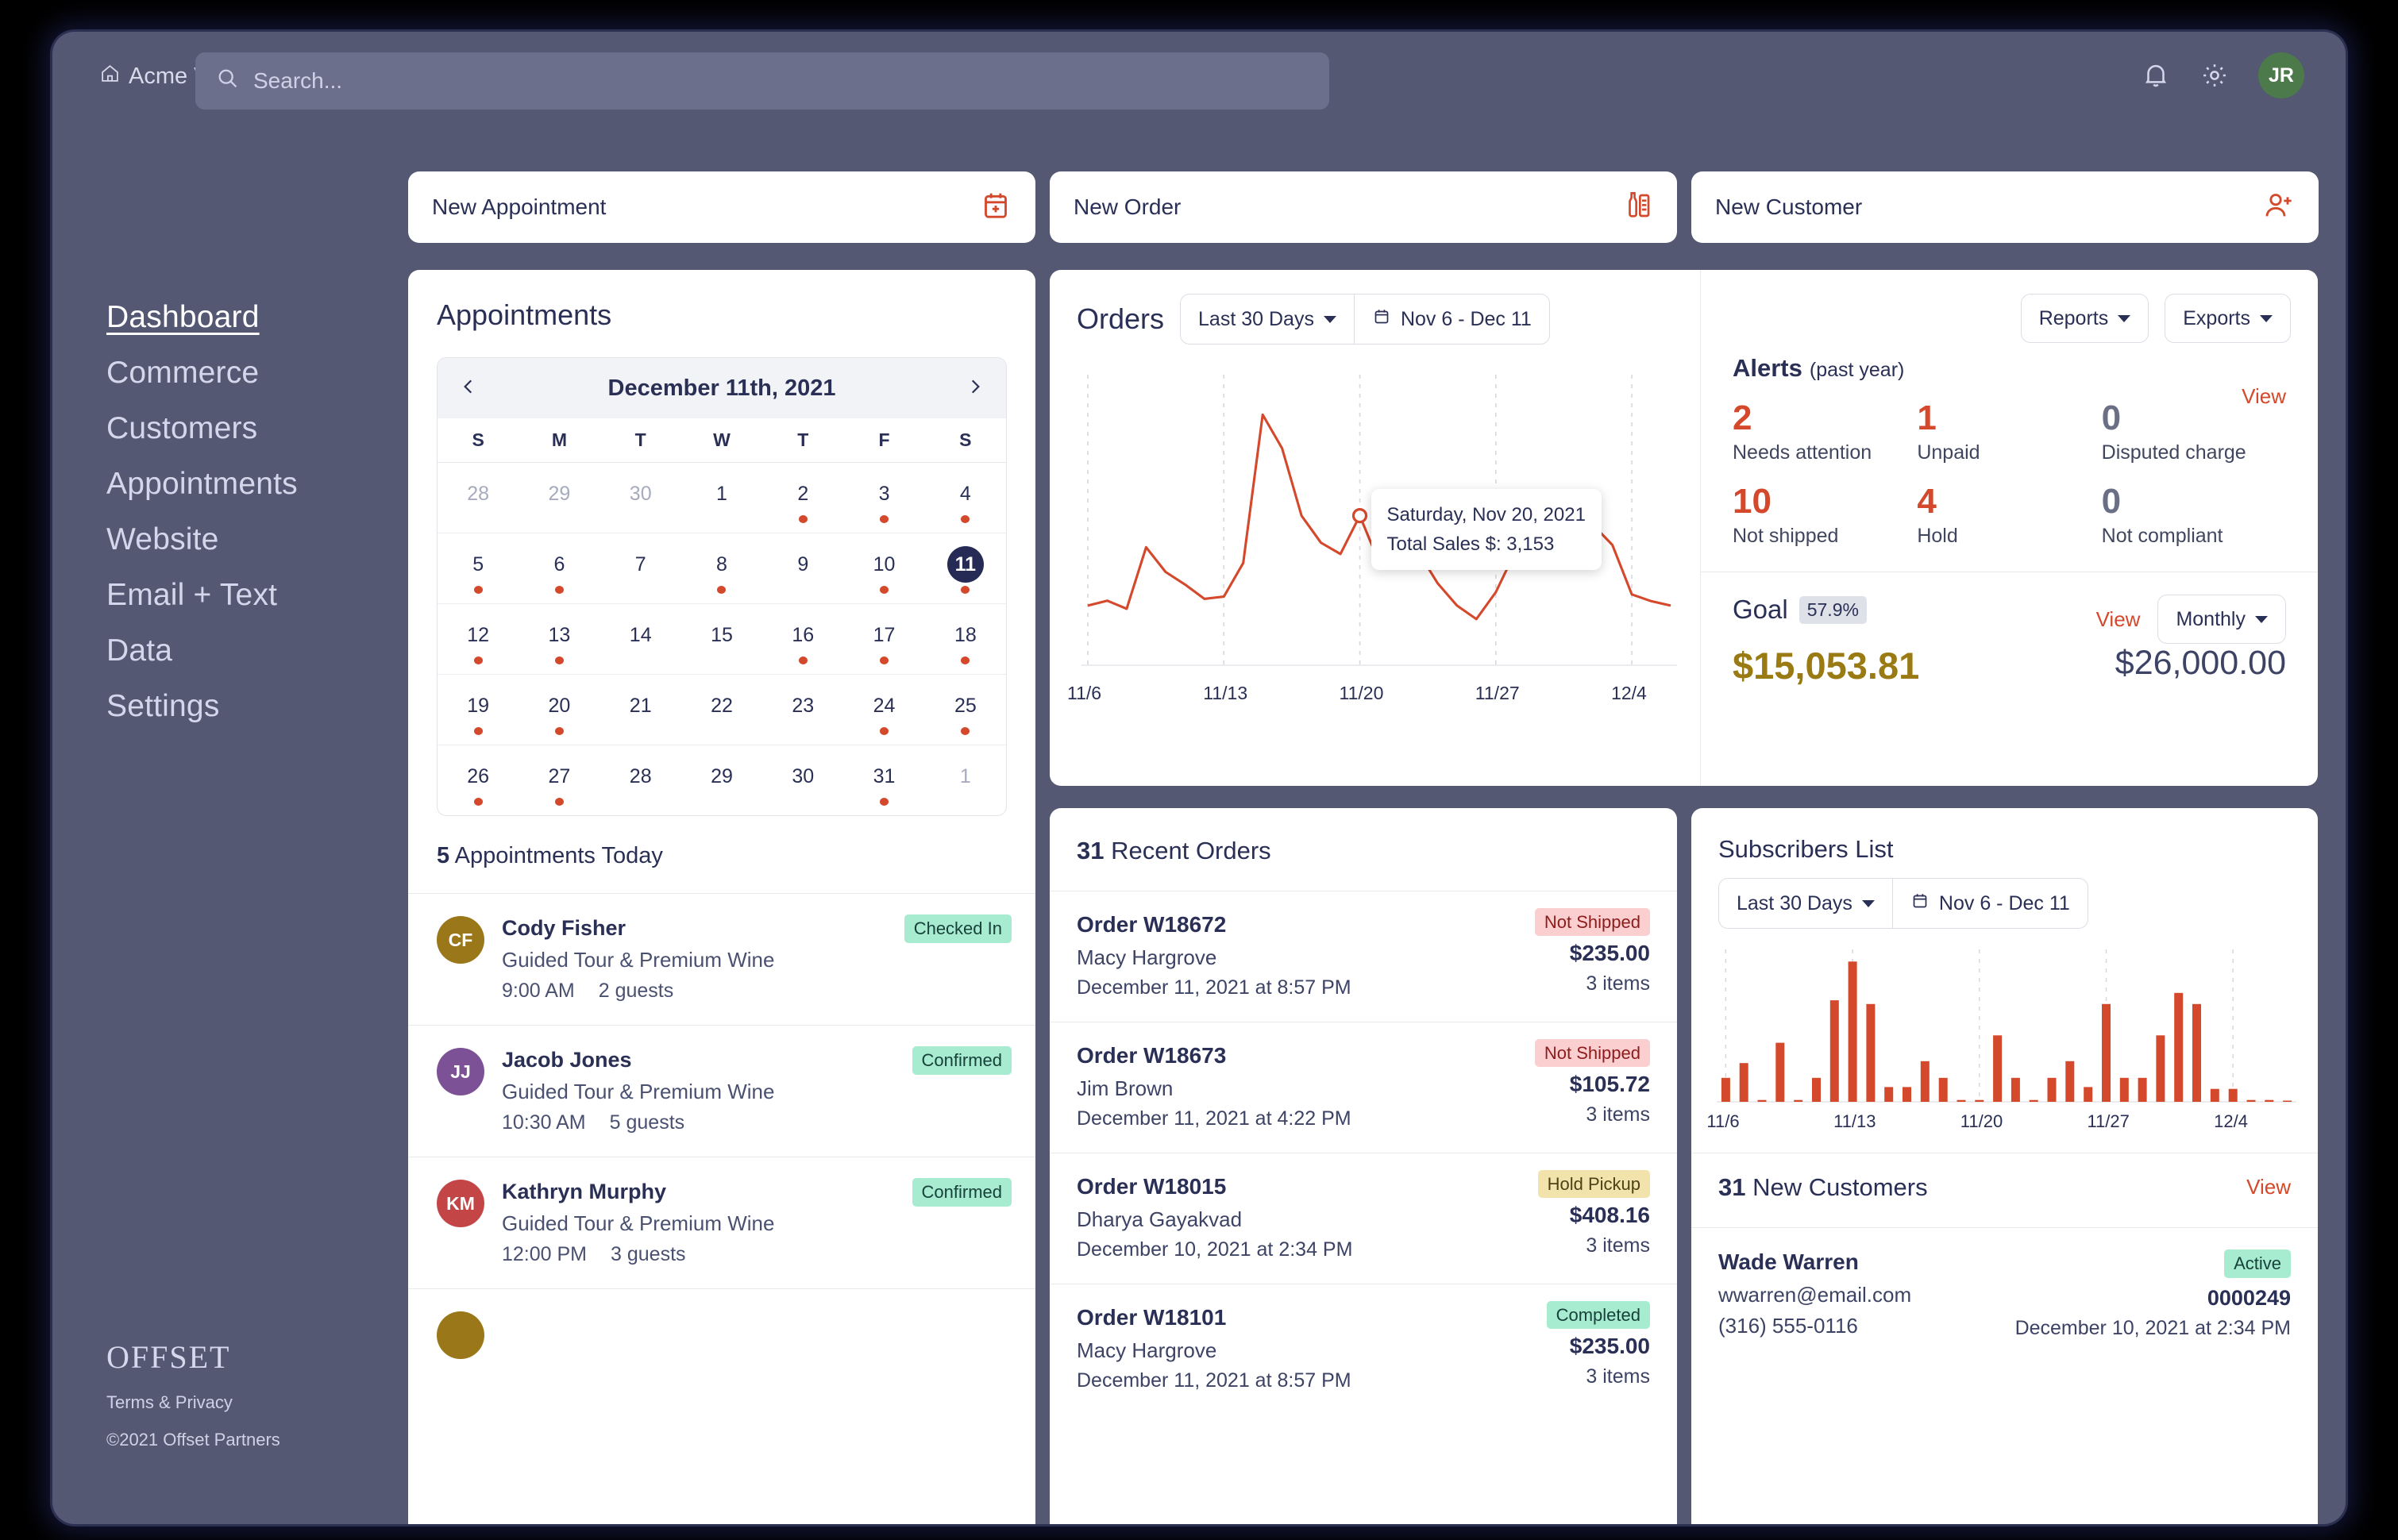 Image resolution: width=2398 pixels, height=1540 pixels. What do you see at coordinates (559, 706) in the screenshot?
I see `calendar-day-number: 20` at bounding box center [559, 706].